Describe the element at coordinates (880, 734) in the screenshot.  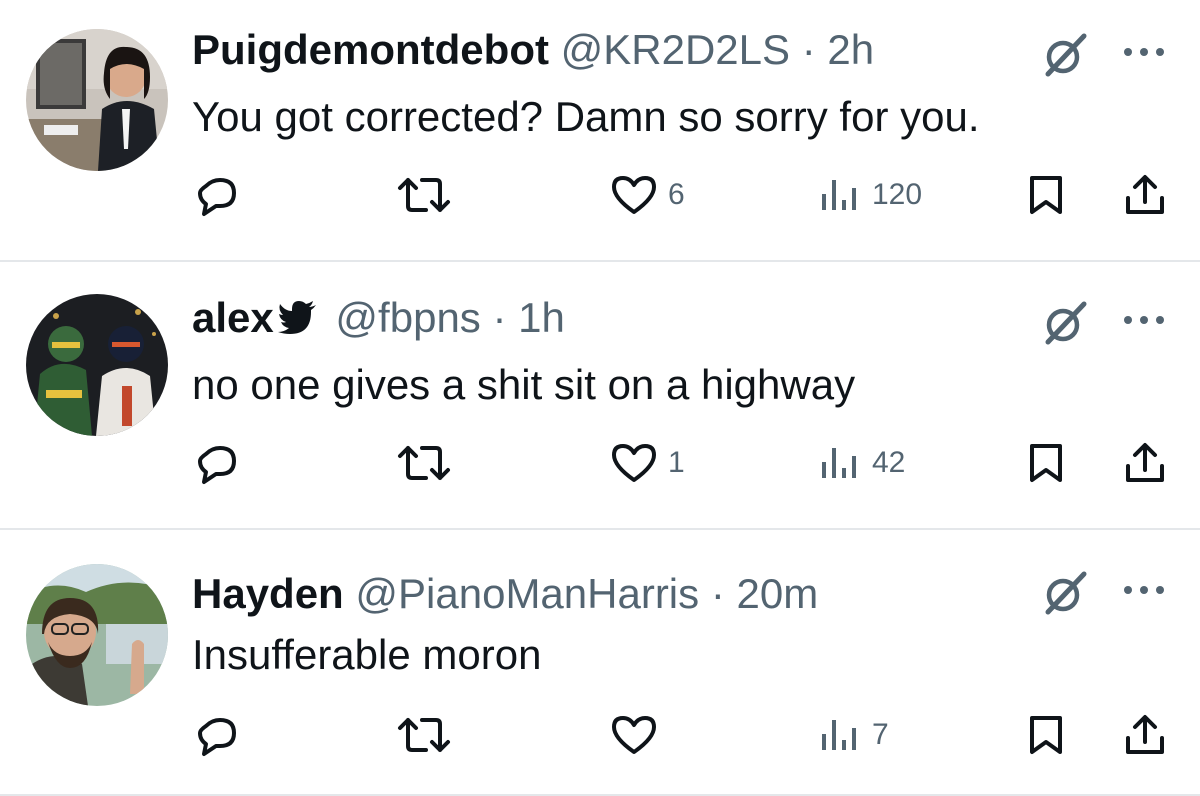
I see `view-count: 7` at that location.